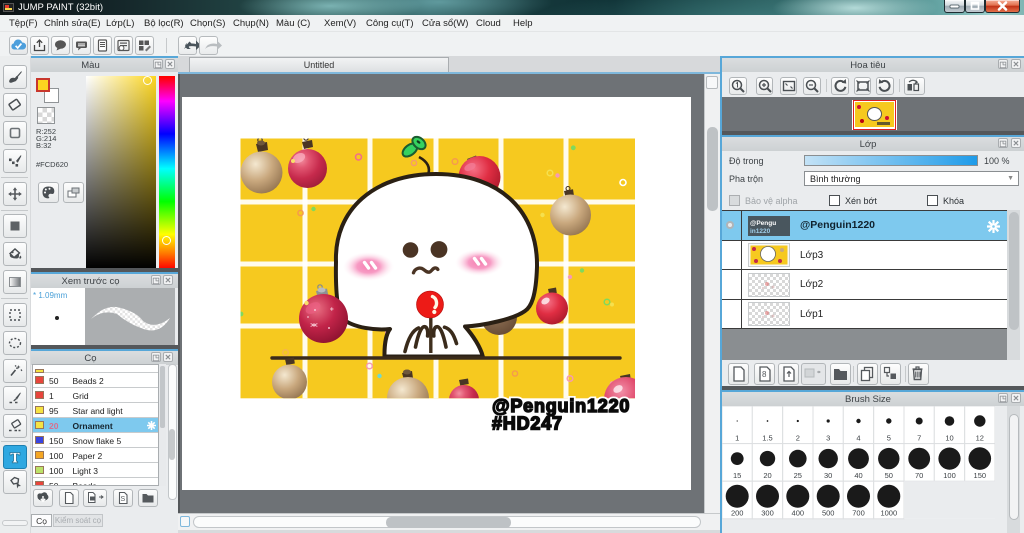  I want to click on svg-text: 300, so click(767, 513).